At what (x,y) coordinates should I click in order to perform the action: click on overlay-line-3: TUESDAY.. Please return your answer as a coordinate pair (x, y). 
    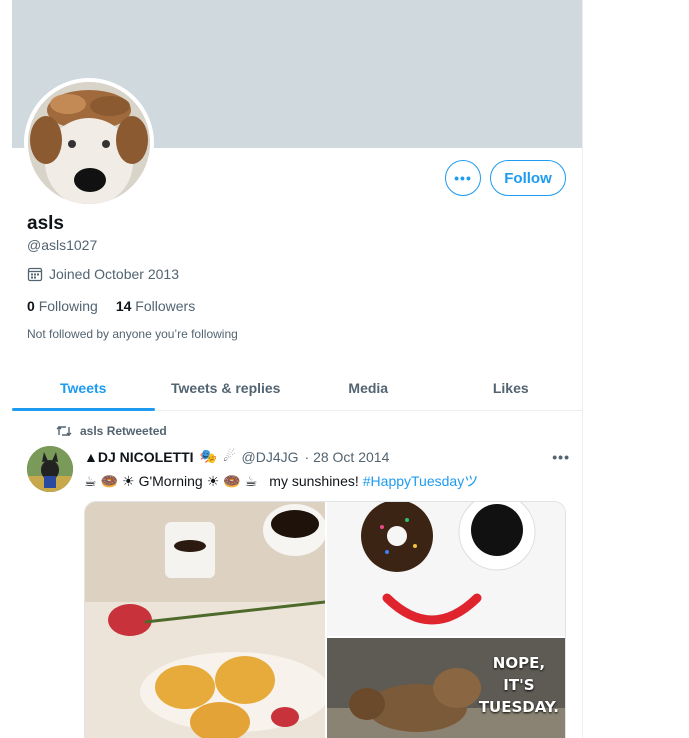
    Looking at the image, I should click on (518, 707).